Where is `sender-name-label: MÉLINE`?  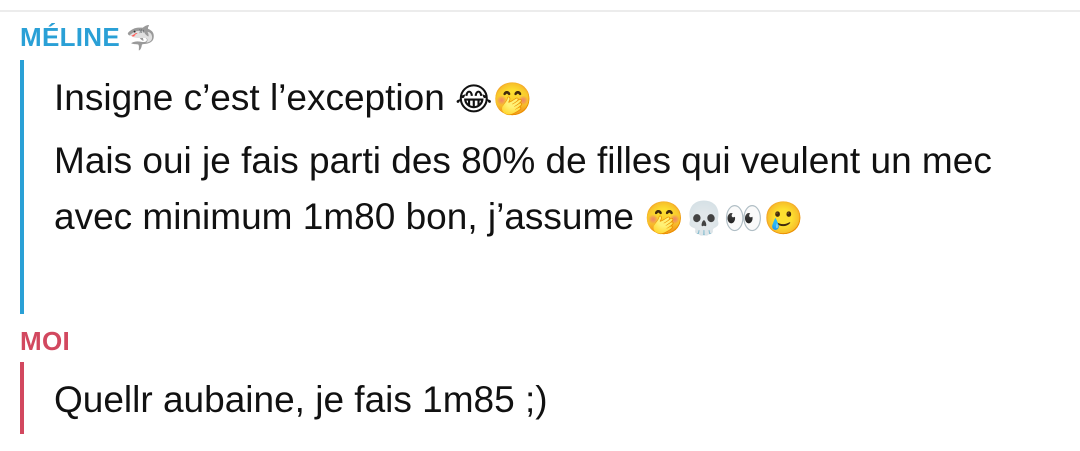
sender-name-label: MÉLINE is located at coordinates (70, 37).